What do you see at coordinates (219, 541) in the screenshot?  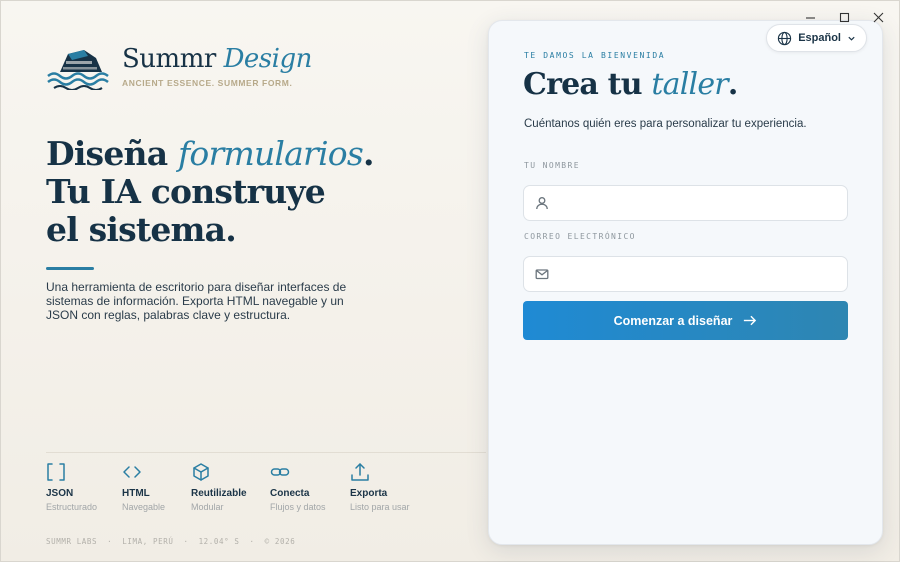 I see `footer-coords: 12.04° S` at bounding box center [219, 541].